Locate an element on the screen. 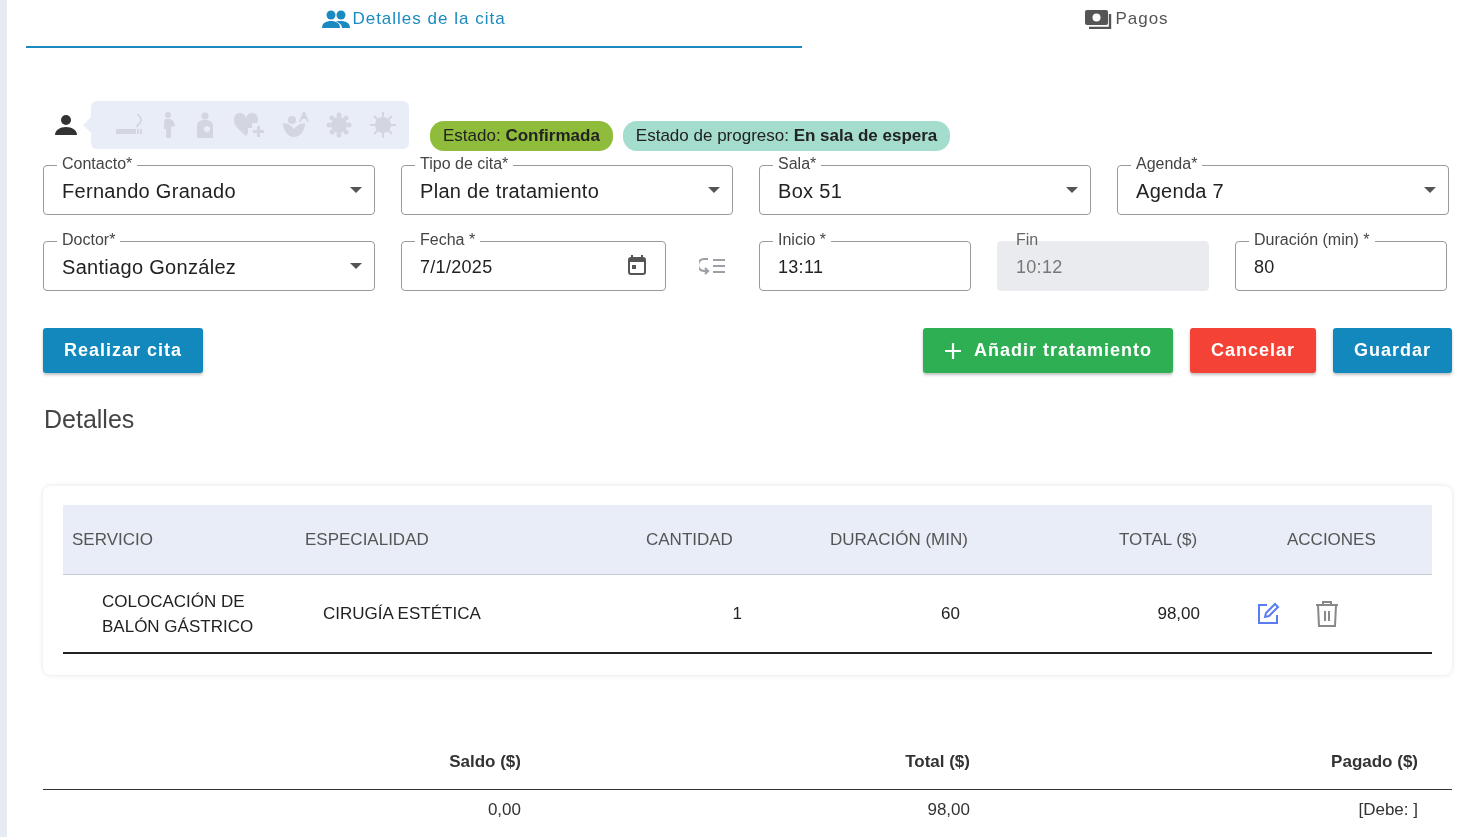 This screenshot has width=1476, height=837. calendar-icon is located at coordinates (637, 265).